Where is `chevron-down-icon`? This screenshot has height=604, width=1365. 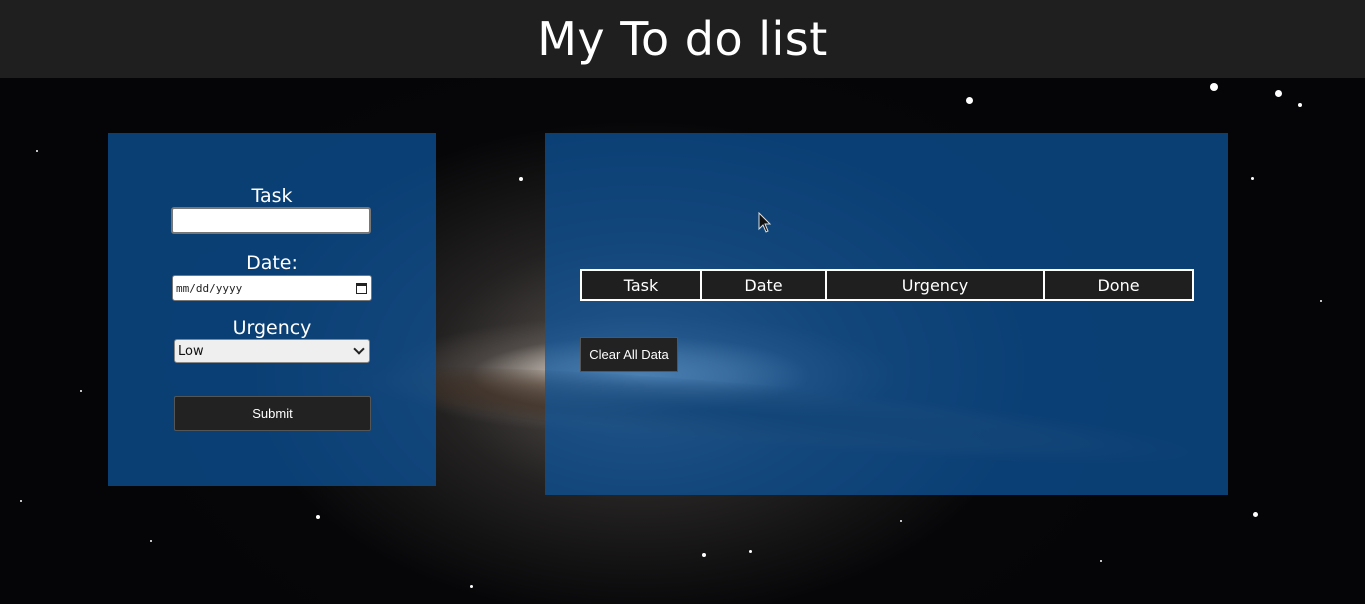
chevron-down-icon is located at coordinates (359, 349).